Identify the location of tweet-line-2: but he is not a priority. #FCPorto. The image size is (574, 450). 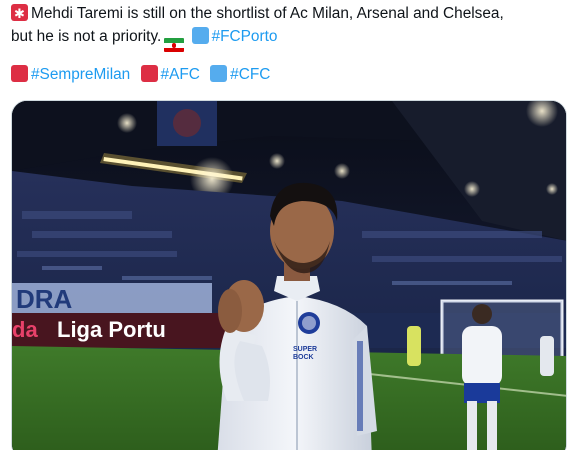
(289, 39).